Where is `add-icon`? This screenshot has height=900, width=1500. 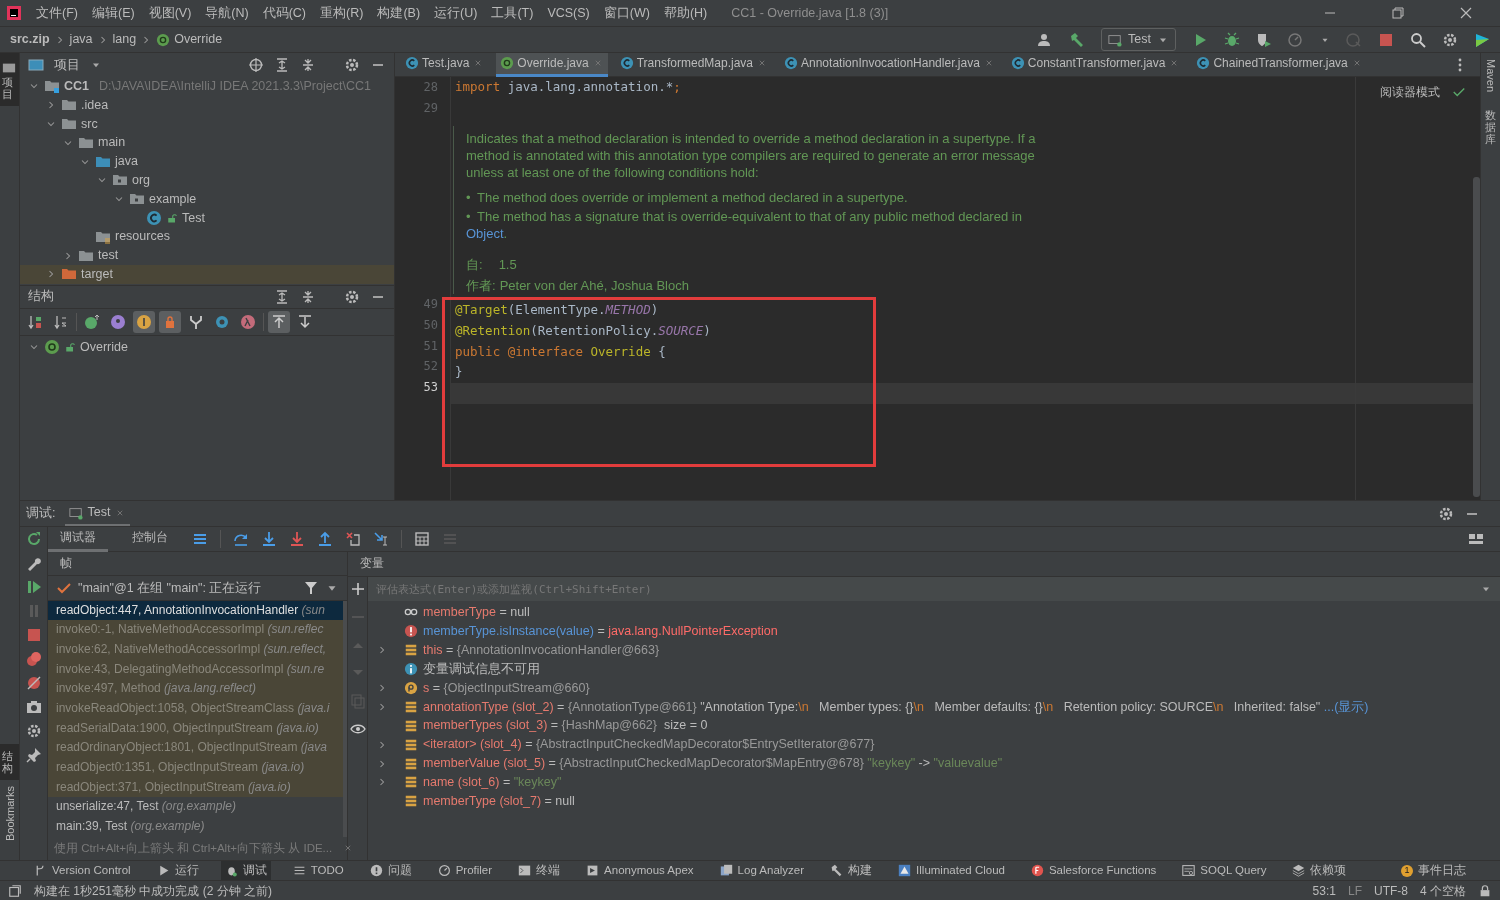 add-icon is located at coordinates (357, 589).